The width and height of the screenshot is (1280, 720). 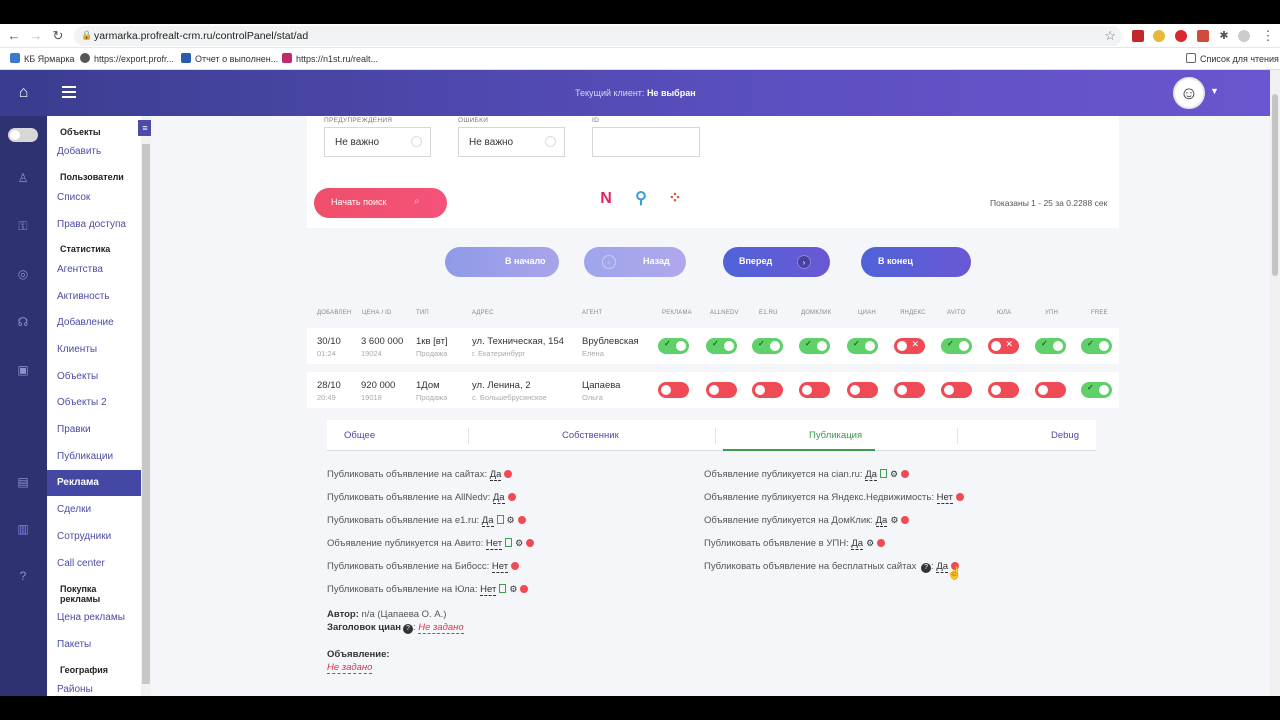 I want to click on dots-logo-icon: ⁘, so click(x=675, y=199).